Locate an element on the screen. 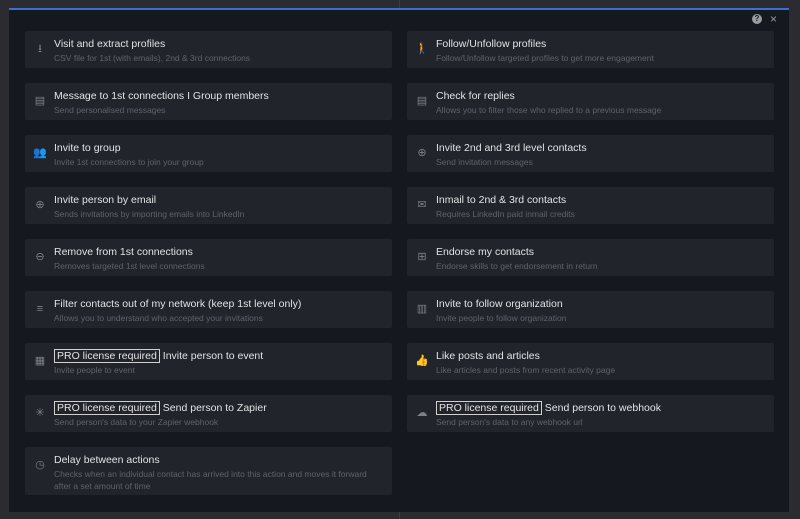 This screenshot has width=800, height=519. group-icon: 👥 is located at coordinates (40, 153).